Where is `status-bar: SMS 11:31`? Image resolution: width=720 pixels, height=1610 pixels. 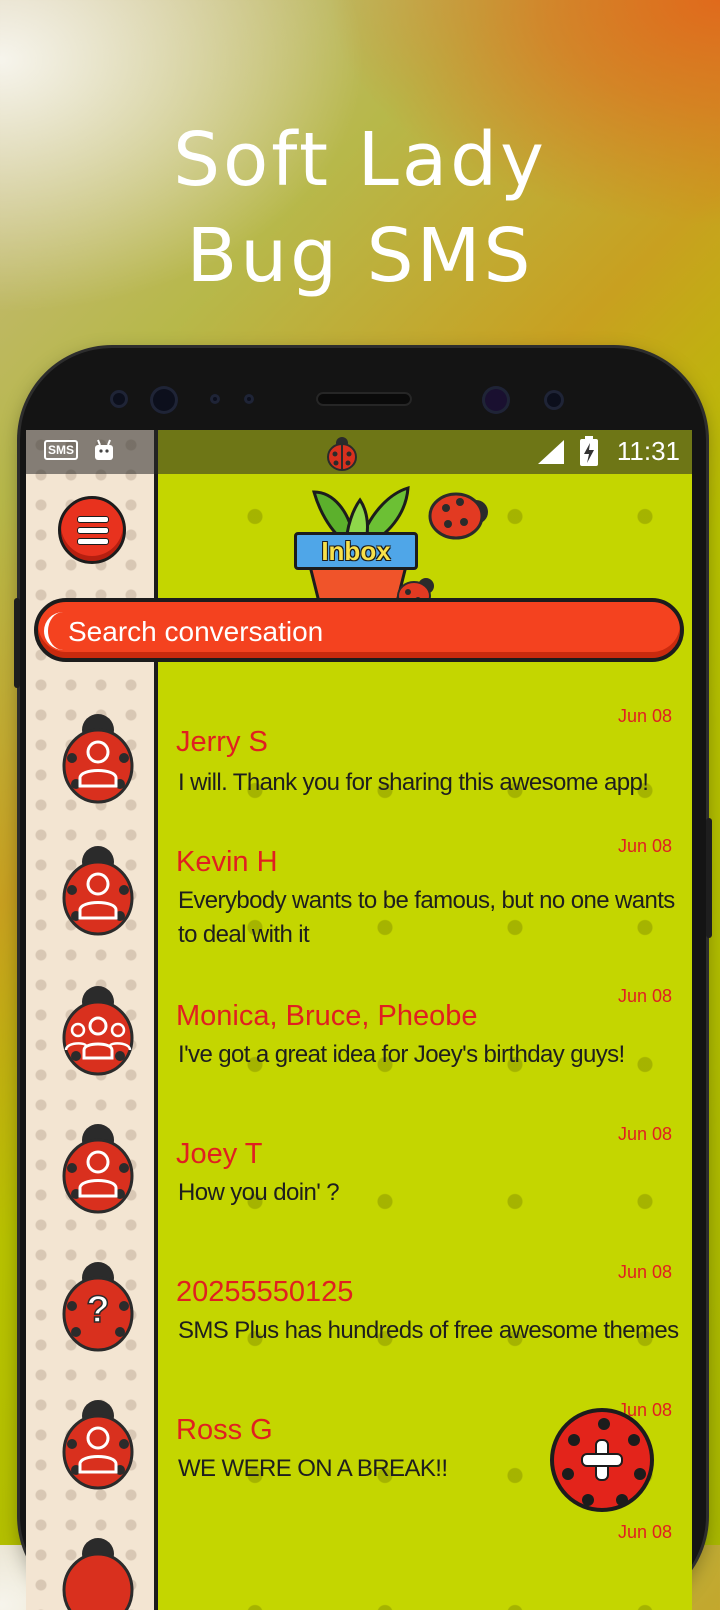 status-bar: SMS 11:31 is located at coordinates (359, 452).